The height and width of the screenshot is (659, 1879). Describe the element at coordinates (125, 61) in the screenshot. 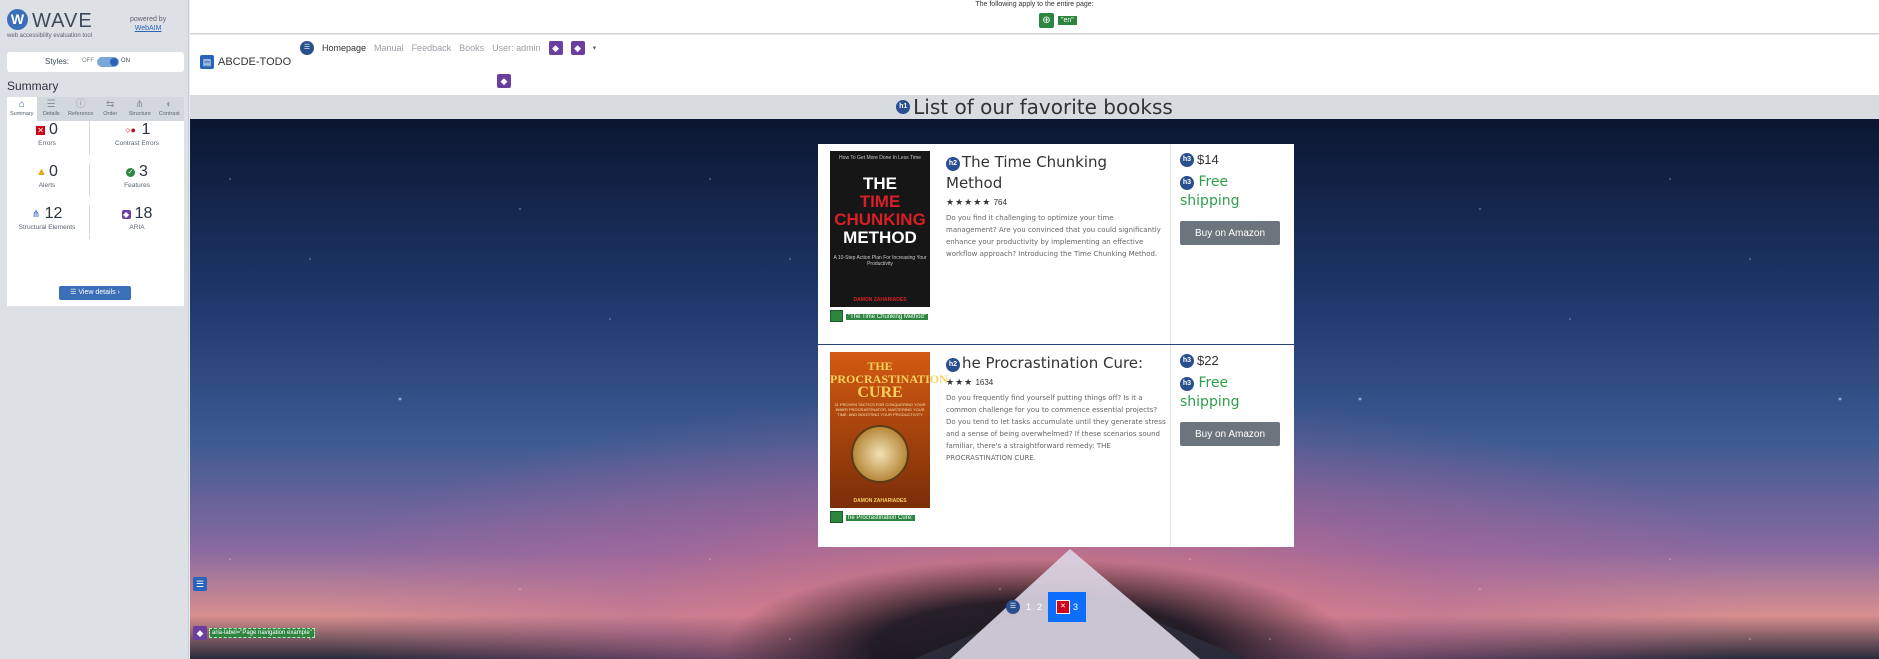

I see `styles-on-label: ON` at that location.